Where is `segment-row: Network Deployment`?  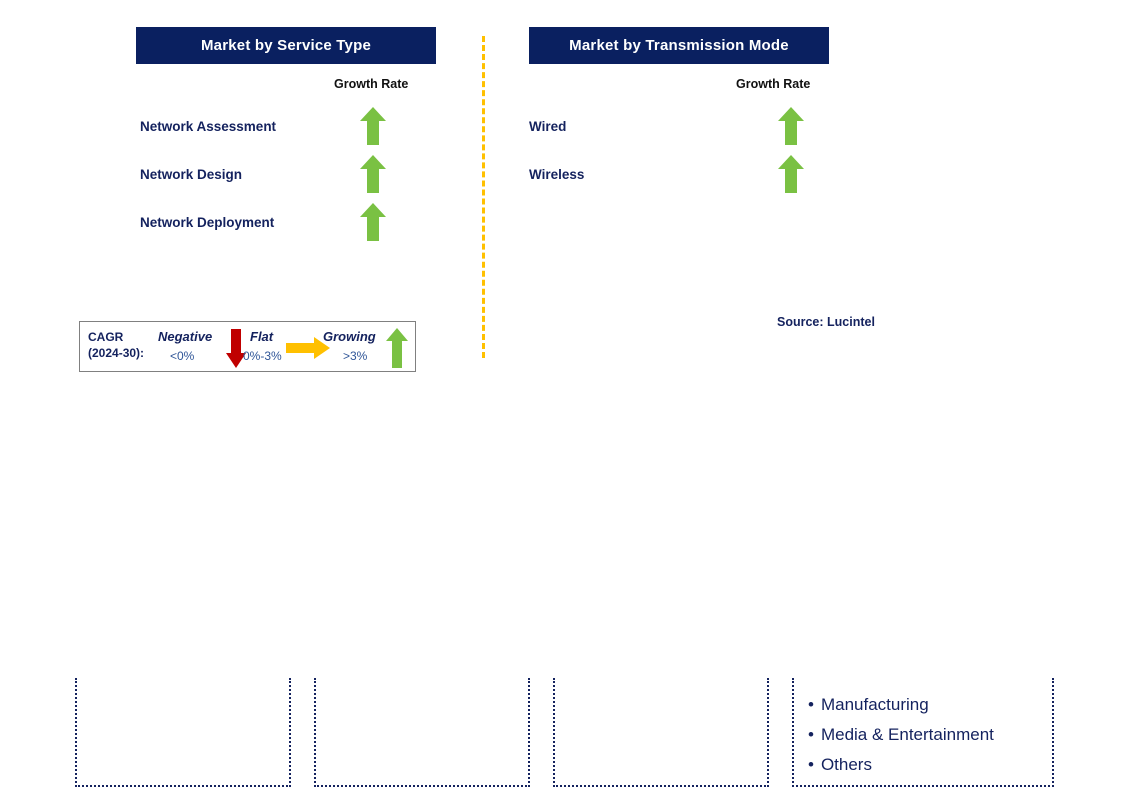 segment-row: Network Deployment is located at coordinates (290, 222).